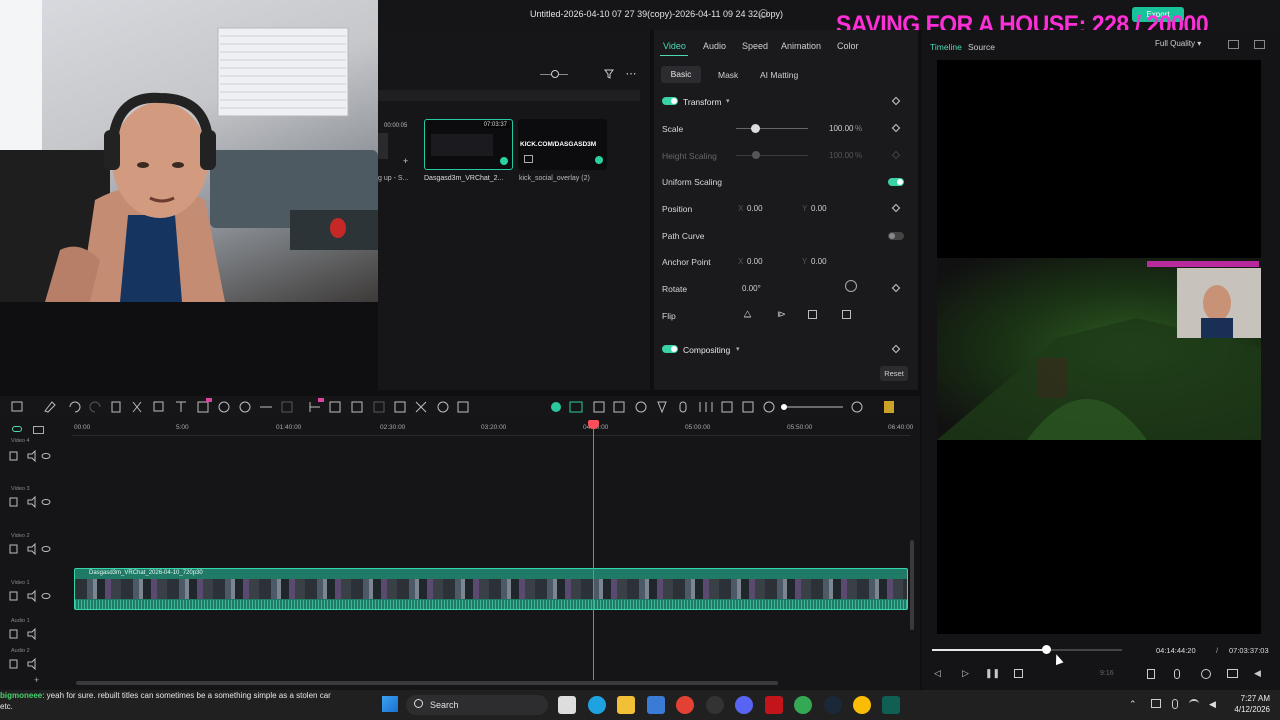 Image resolution: width=1280 pixels, height=720 pixels. I want to click on taskbar-search: Search, so click(477, 705).